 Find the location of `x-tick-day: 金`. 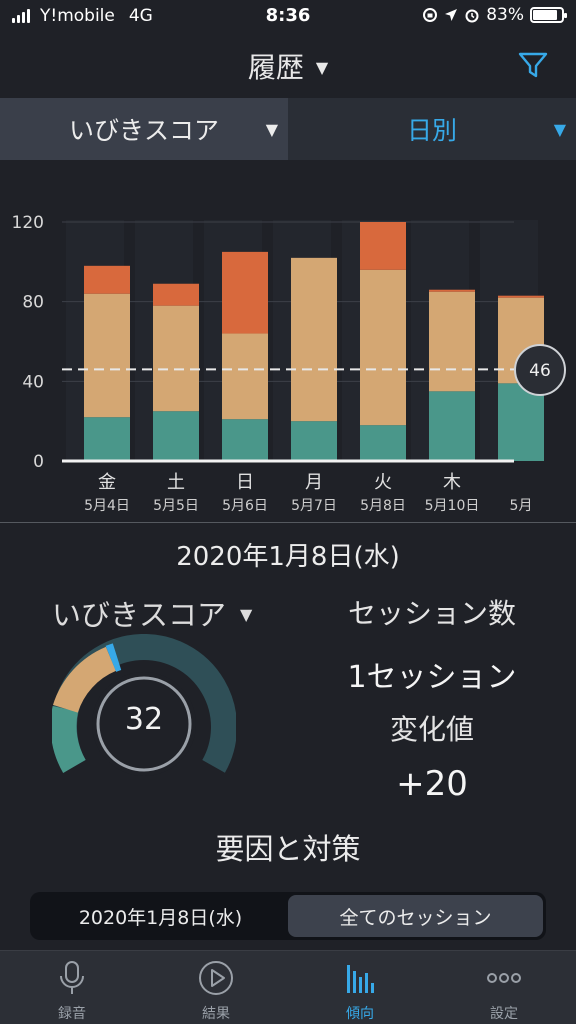

x-tick-day: 金 is located at coordinates (107, 482).